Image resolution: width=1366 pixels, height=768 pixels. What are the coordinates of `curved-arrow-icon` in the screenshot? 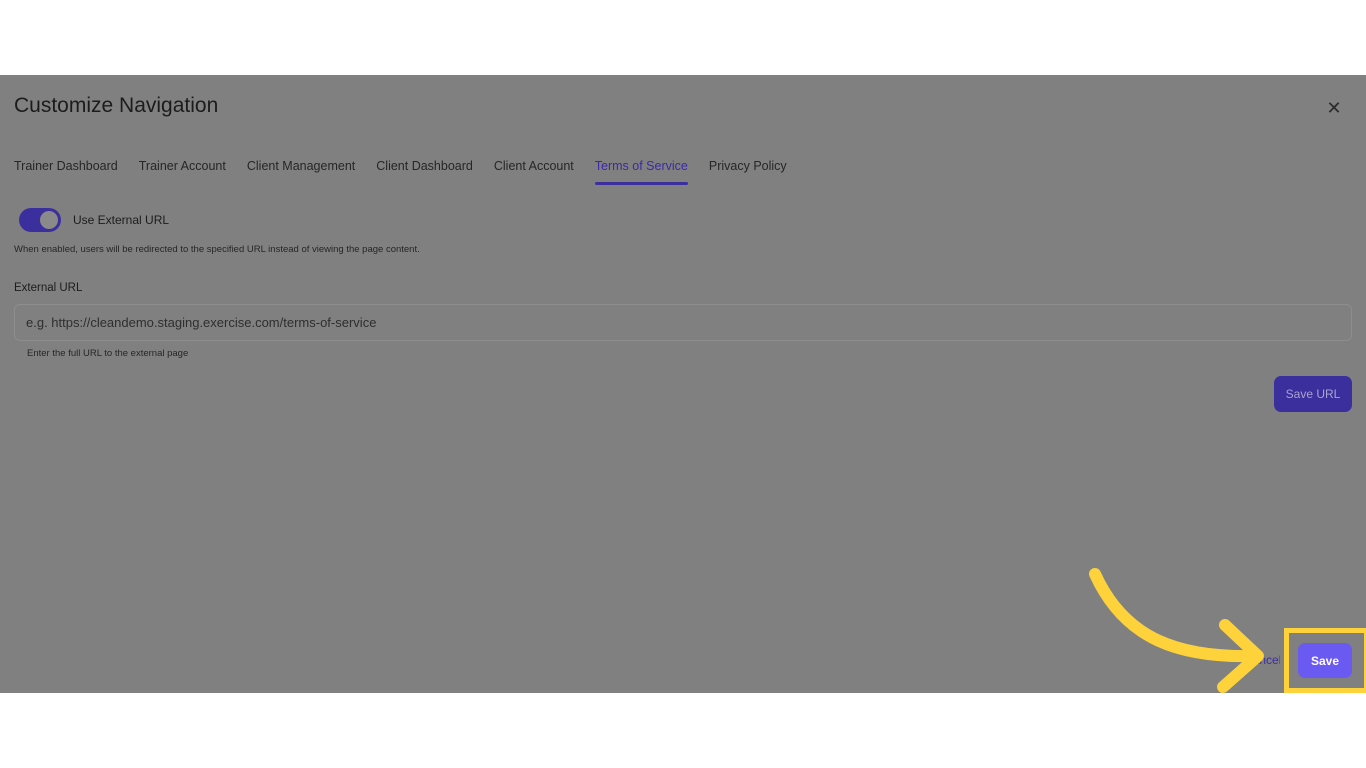 It's located at (1176, 630).